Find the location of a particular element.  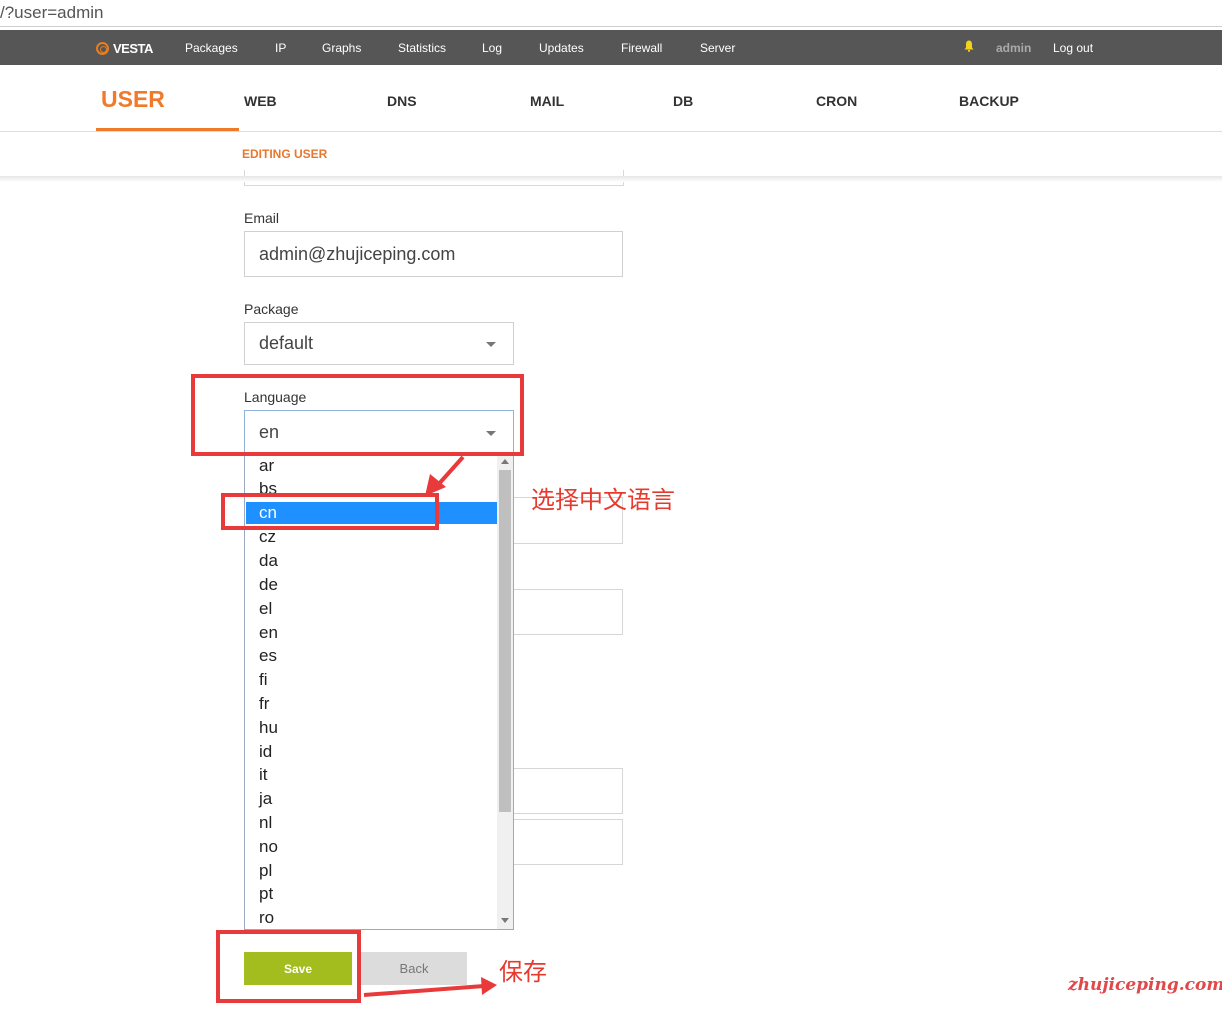

annotation-select-chinese: 选择中文语言 is located at coordinates (603, 500).